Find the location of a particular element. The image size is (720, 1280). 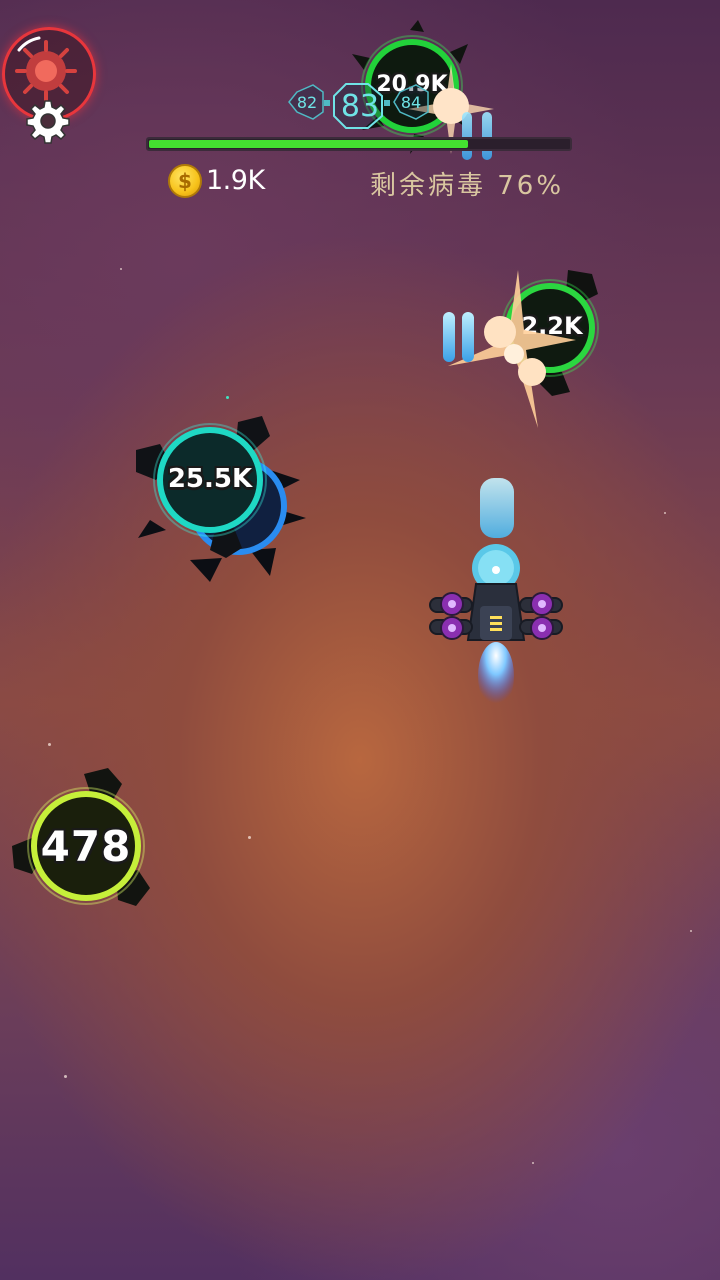

gear-icon is located at coordinates (48, 122).